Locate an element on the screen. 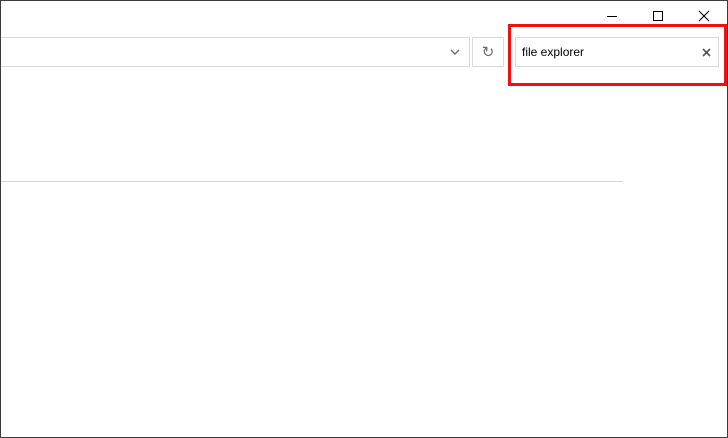  refresh-button: ↻ is located at coordinates (488, 52).